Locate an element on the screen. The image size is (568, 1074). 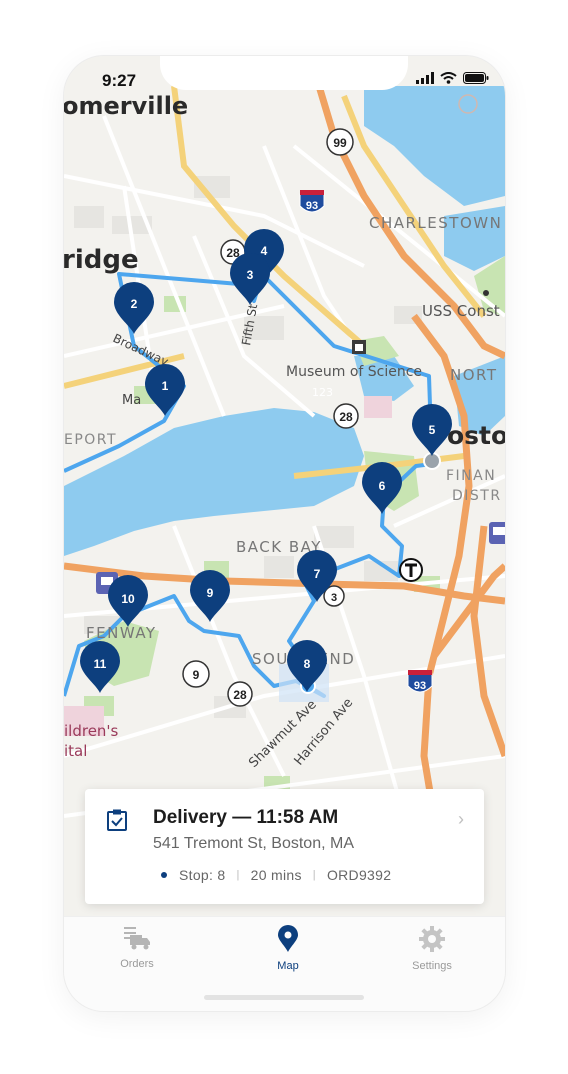
svg-text: 4 is located at coordinates (264, 251).